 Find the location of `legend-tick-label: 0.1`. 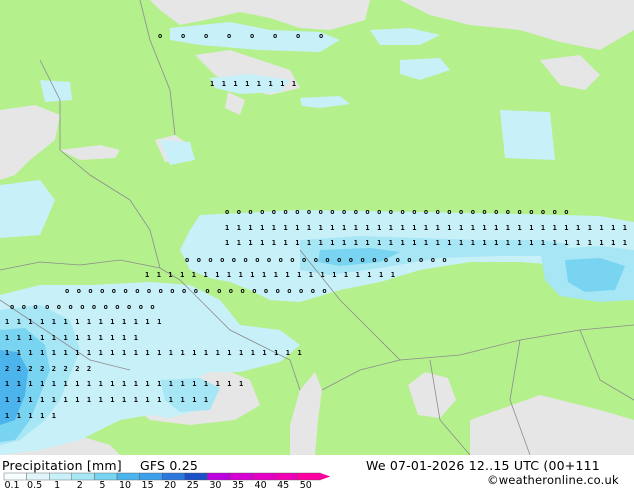

legend-tick-label: 0.1 is located at coordinates (12, 485).